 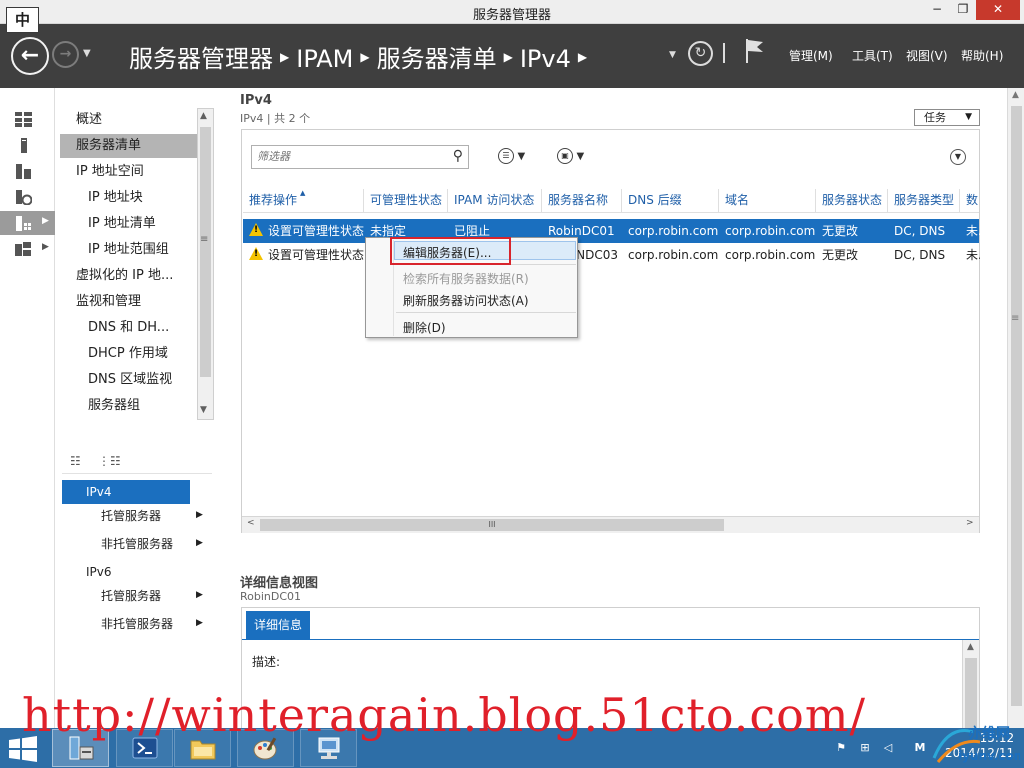 I want to click on nav-scrollbar: ▲ ≡ ▼, so click(x=205, y=264).